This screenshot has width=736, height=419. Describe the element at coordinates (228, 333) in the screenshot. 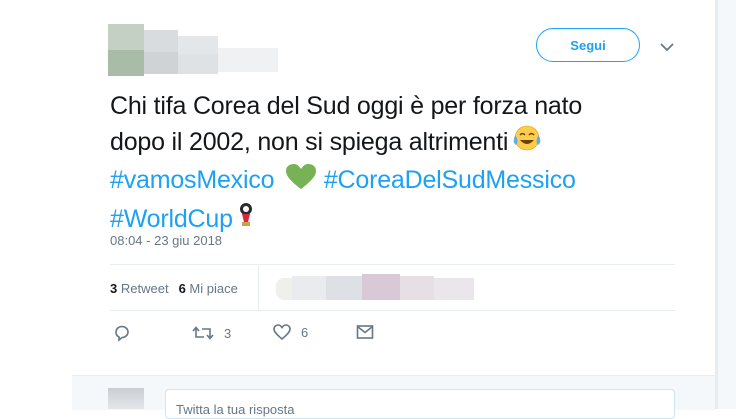

I see `retweet-count: 3` at that location.